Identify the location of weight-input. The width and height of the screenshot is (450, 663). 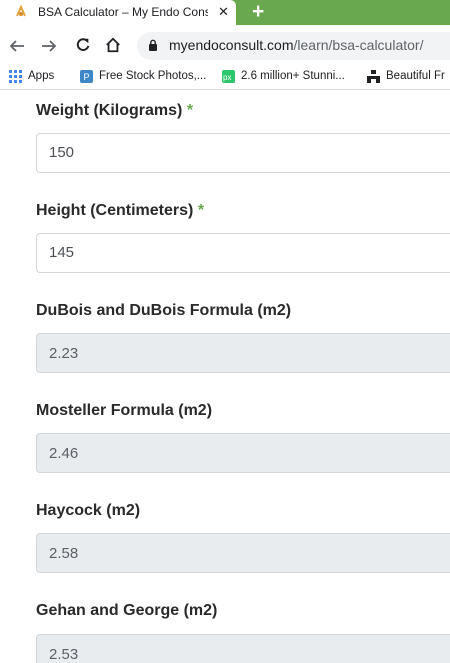
(243, 153).